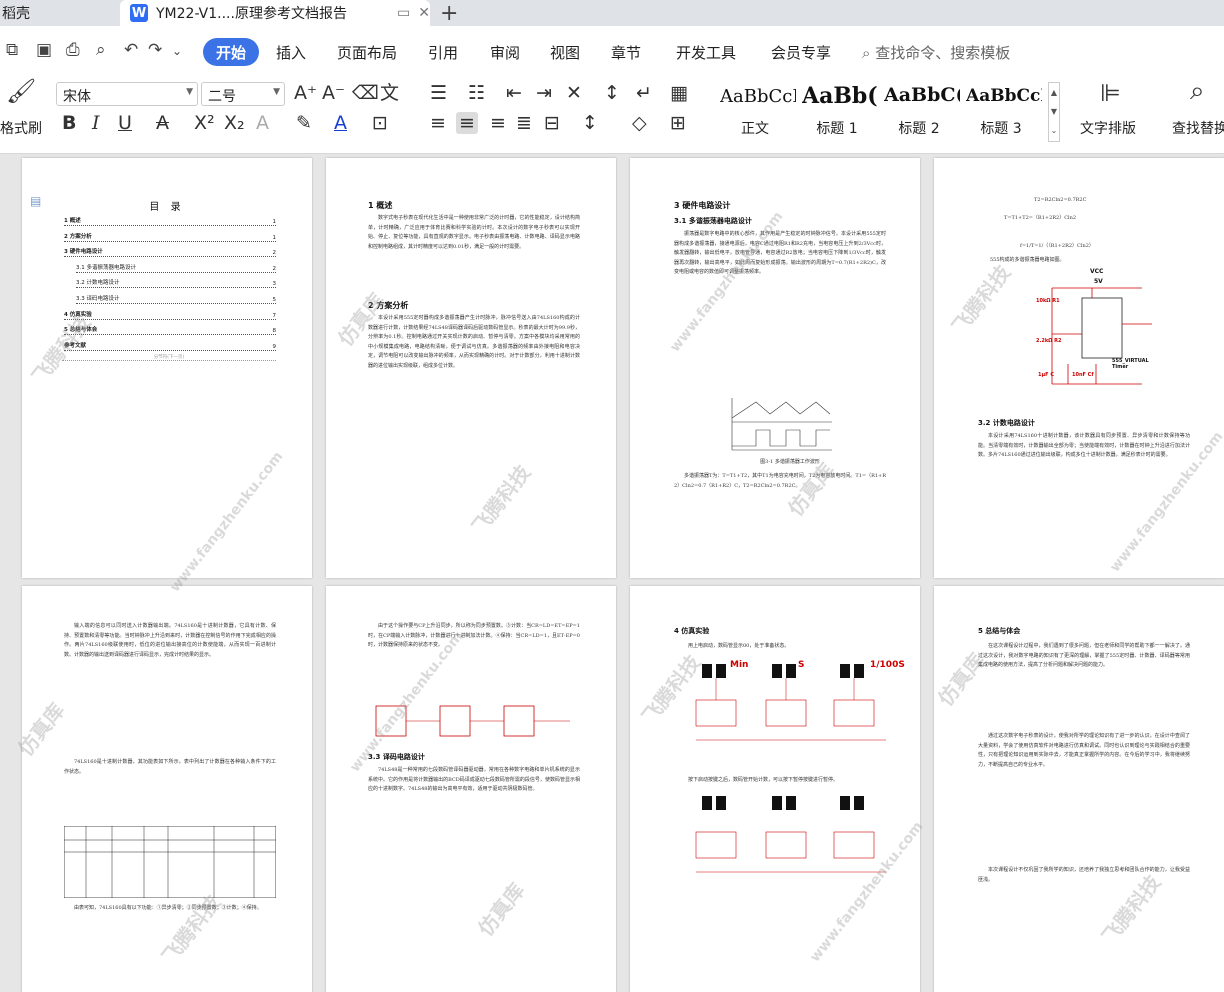 Image resolution: width=1224 pixels, height=992 pixels. Describe the element at coordinates (1108, 128) in the screenshot. I see `text-layout-button: 文字排版` at that location.